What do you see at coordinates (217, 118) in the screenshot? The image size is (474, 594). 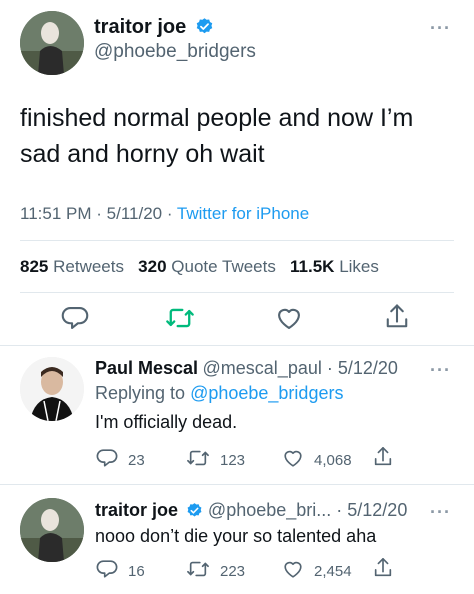 I see `tweet-text-line-1: finished normal people and now I’m` at bounding box center [217, 118].